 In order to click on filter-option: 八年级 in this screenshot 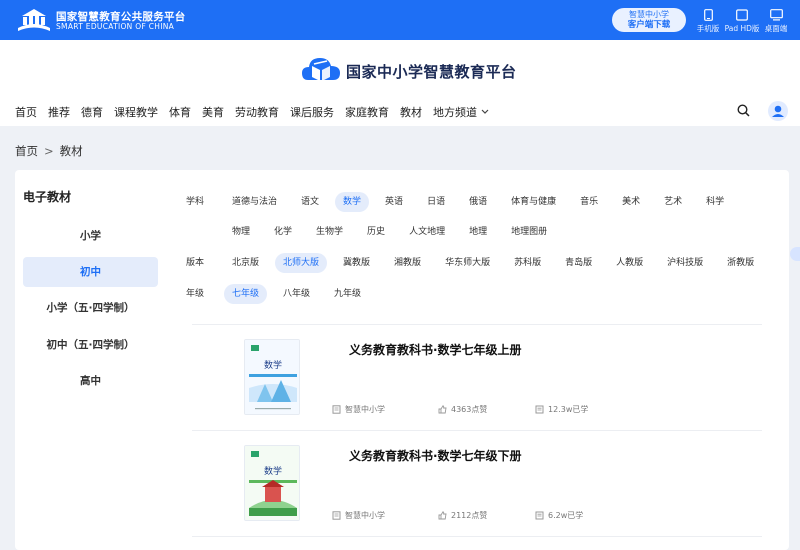, I will do `click(296, 294)`.